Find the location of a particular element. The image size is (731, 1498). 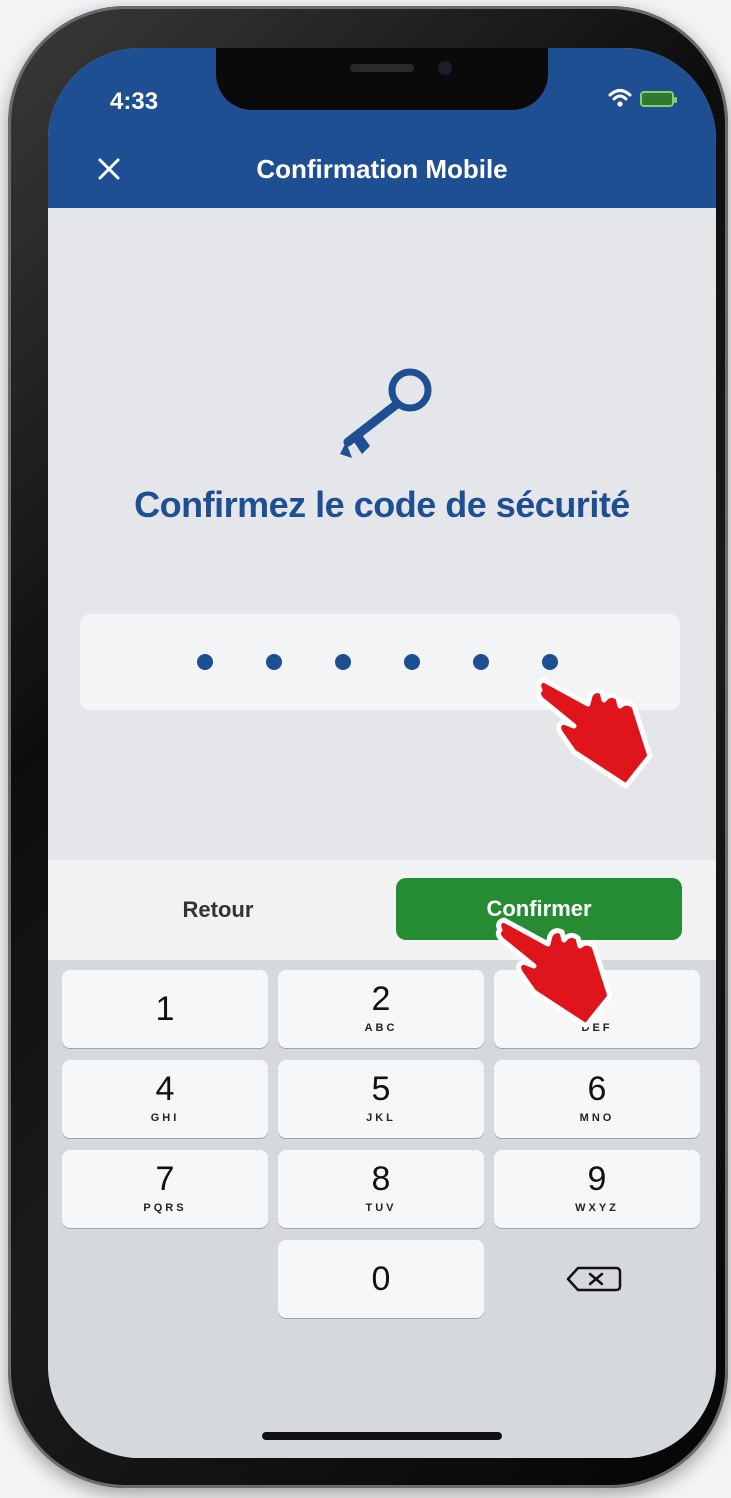

keypad-key-5: 5 JKL is located at coordinates (381, 1099).